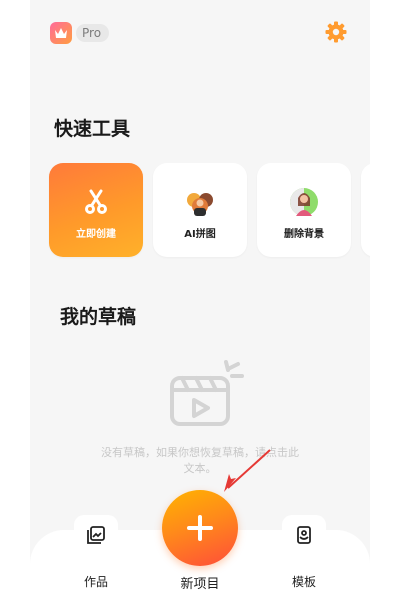  What do you see at coordinates (304, 234) in the screenshot?
I see `remove-background-label: 删除背景` at bounding box center [304, 234].